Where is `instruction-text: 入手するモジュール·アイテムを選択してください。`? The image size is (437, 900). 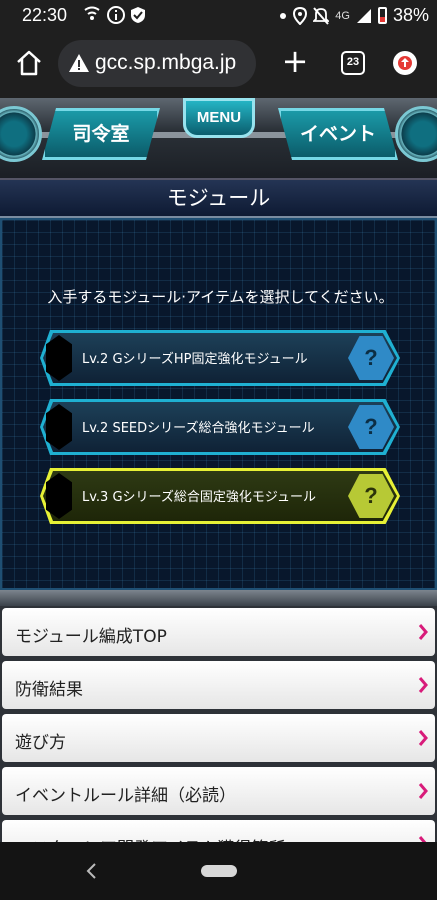
instruction-text: 入手するモジュール·アイテムを選択してください。 is located at coordinates (220, 297).